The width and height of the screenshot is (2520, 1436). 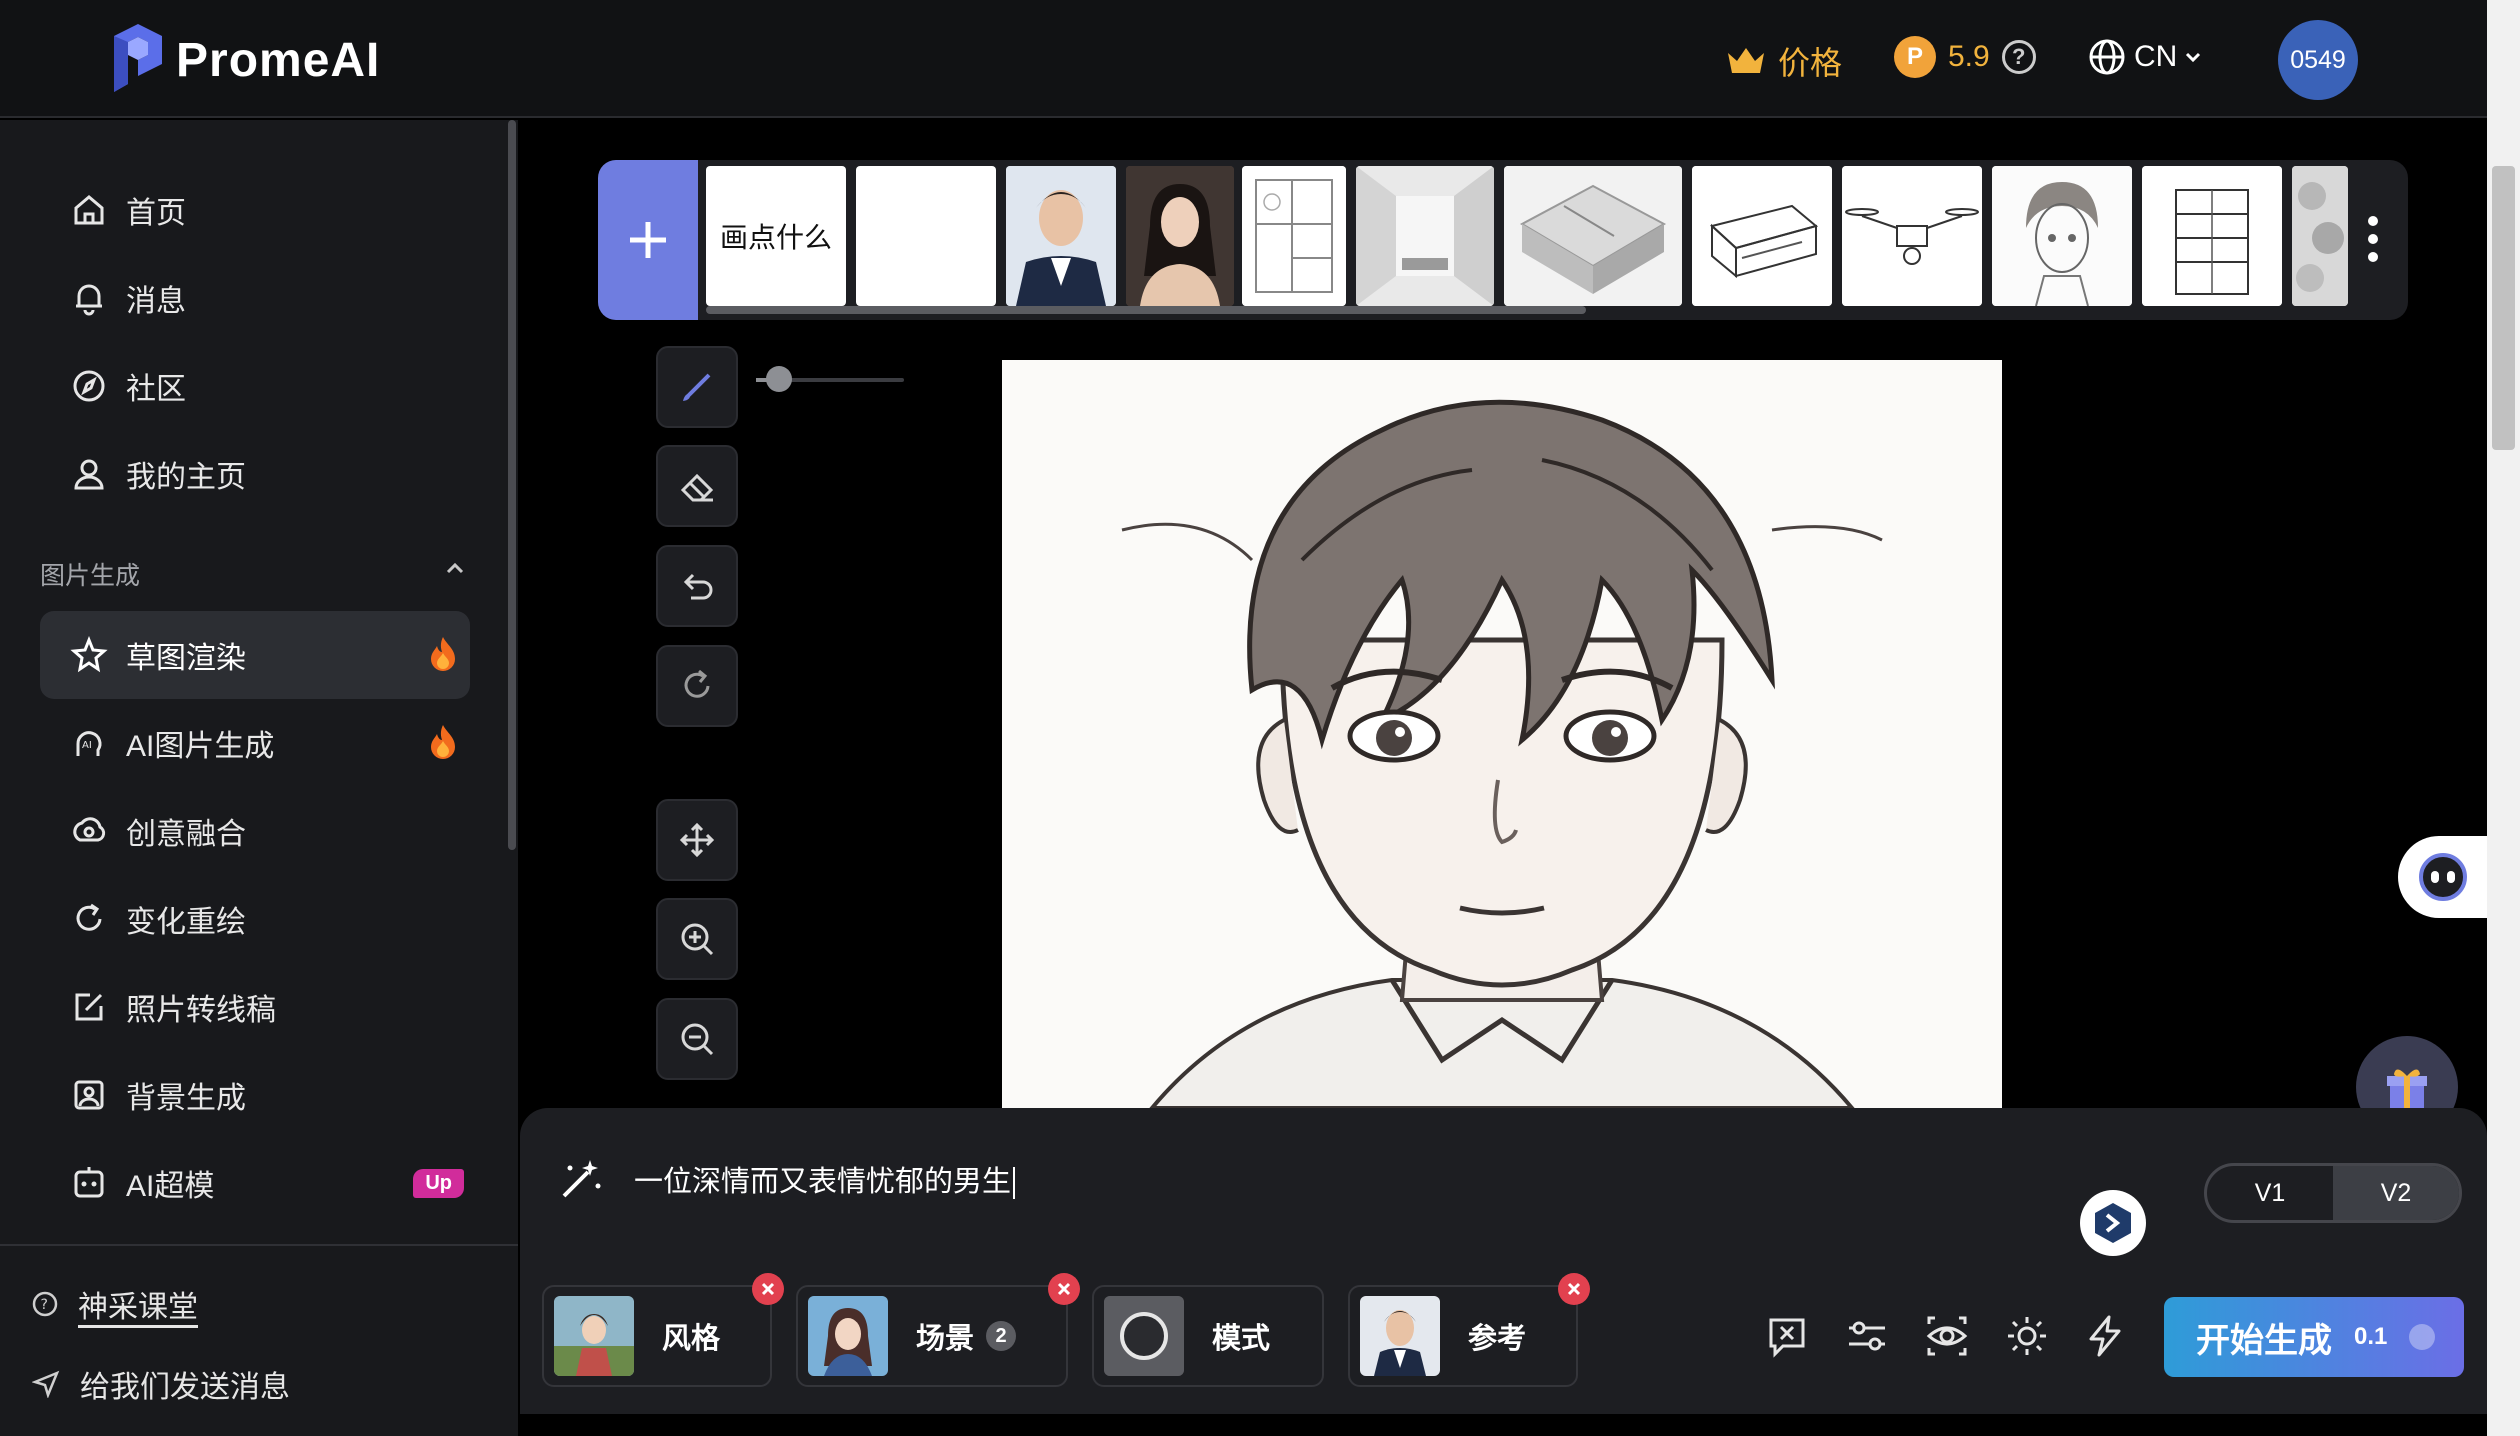 I want to click on bot-face-icon, so click(x=2443, y=877).